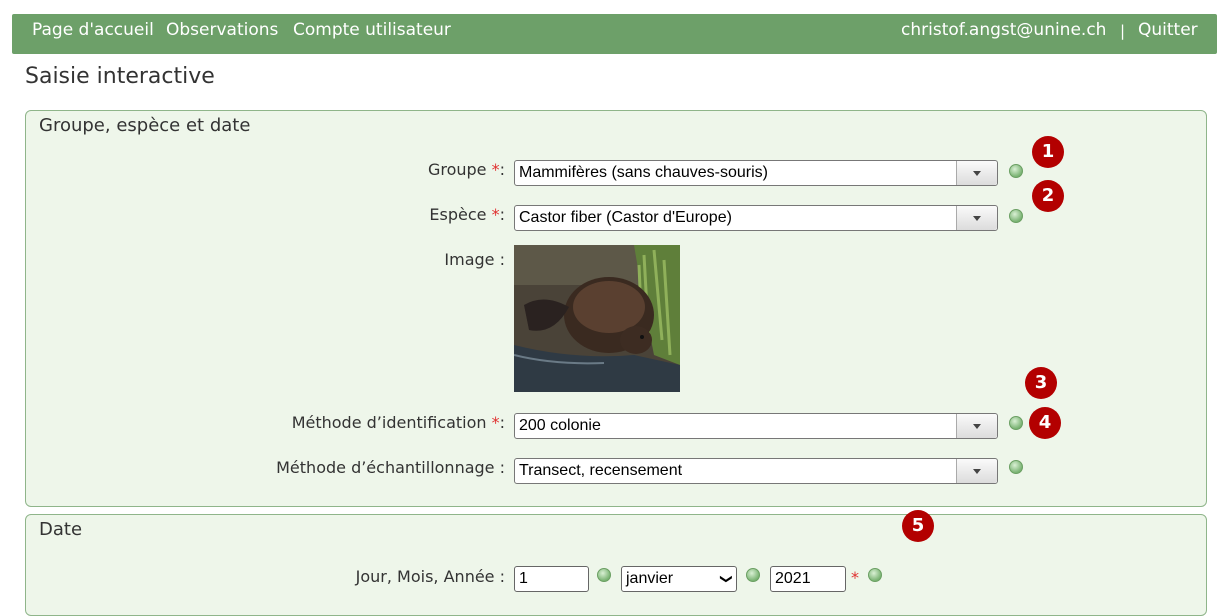 The height and width of the screenshot is (616, 1218). What do you see at coordinates (650, 578) in the screenshot?
I see `month-value: janvier` at bounding box center [650, 578].